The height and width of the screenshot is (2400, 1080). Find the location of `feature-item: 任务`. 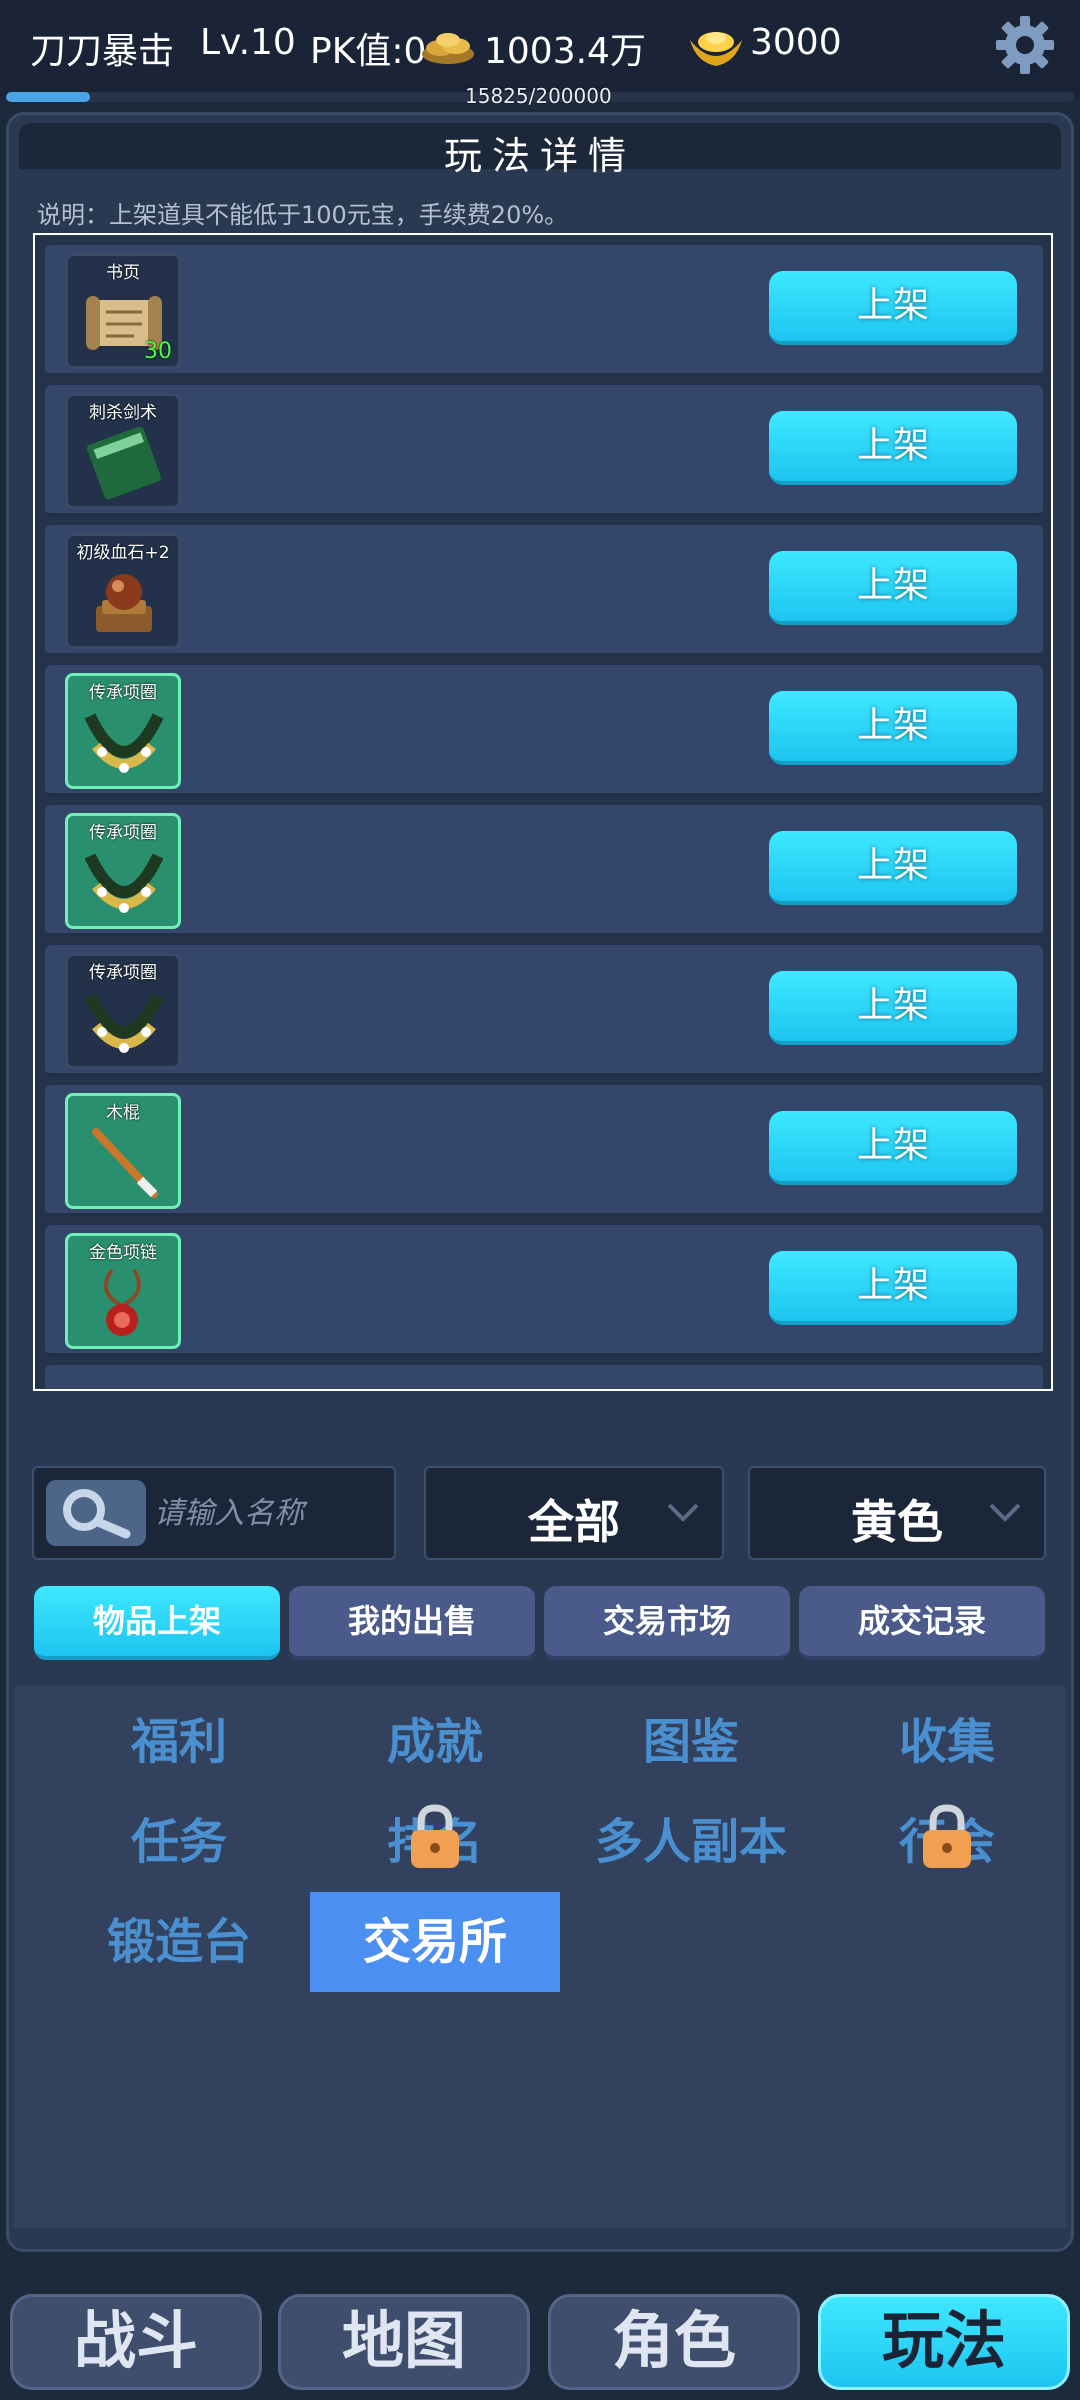

feature-item: 任务 is located at coordinates (179, 1842).